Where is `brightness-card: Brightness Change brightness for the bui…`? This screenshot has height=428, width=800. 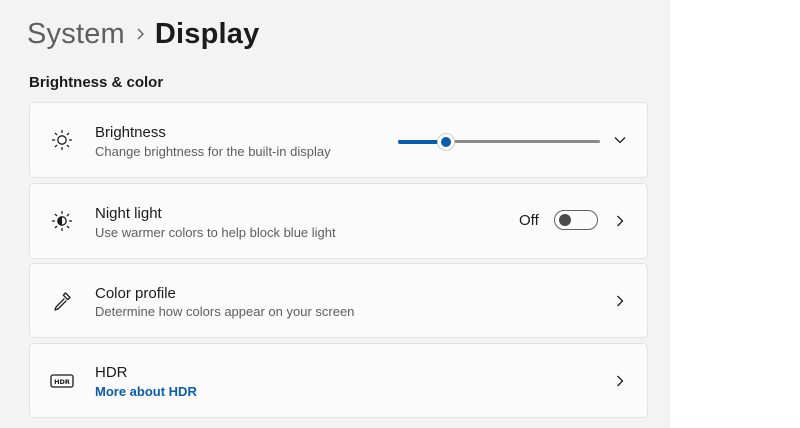 brightness-card: Brightness Change brightness for the bui… is located at coordinates (338, 140).